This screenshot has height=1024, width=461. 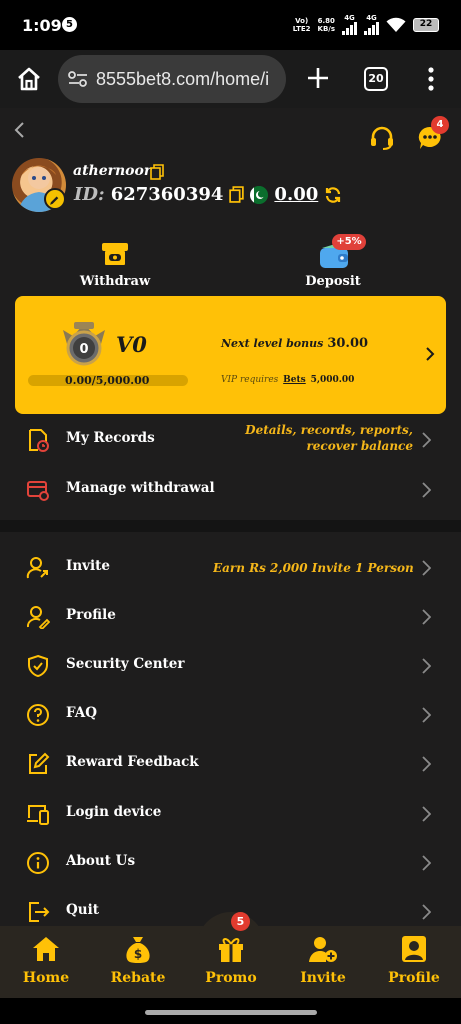 What do you see at coordinates (112, 171) in the screenshot?
I see `username: athernoor` at bounding box center [112, 171].